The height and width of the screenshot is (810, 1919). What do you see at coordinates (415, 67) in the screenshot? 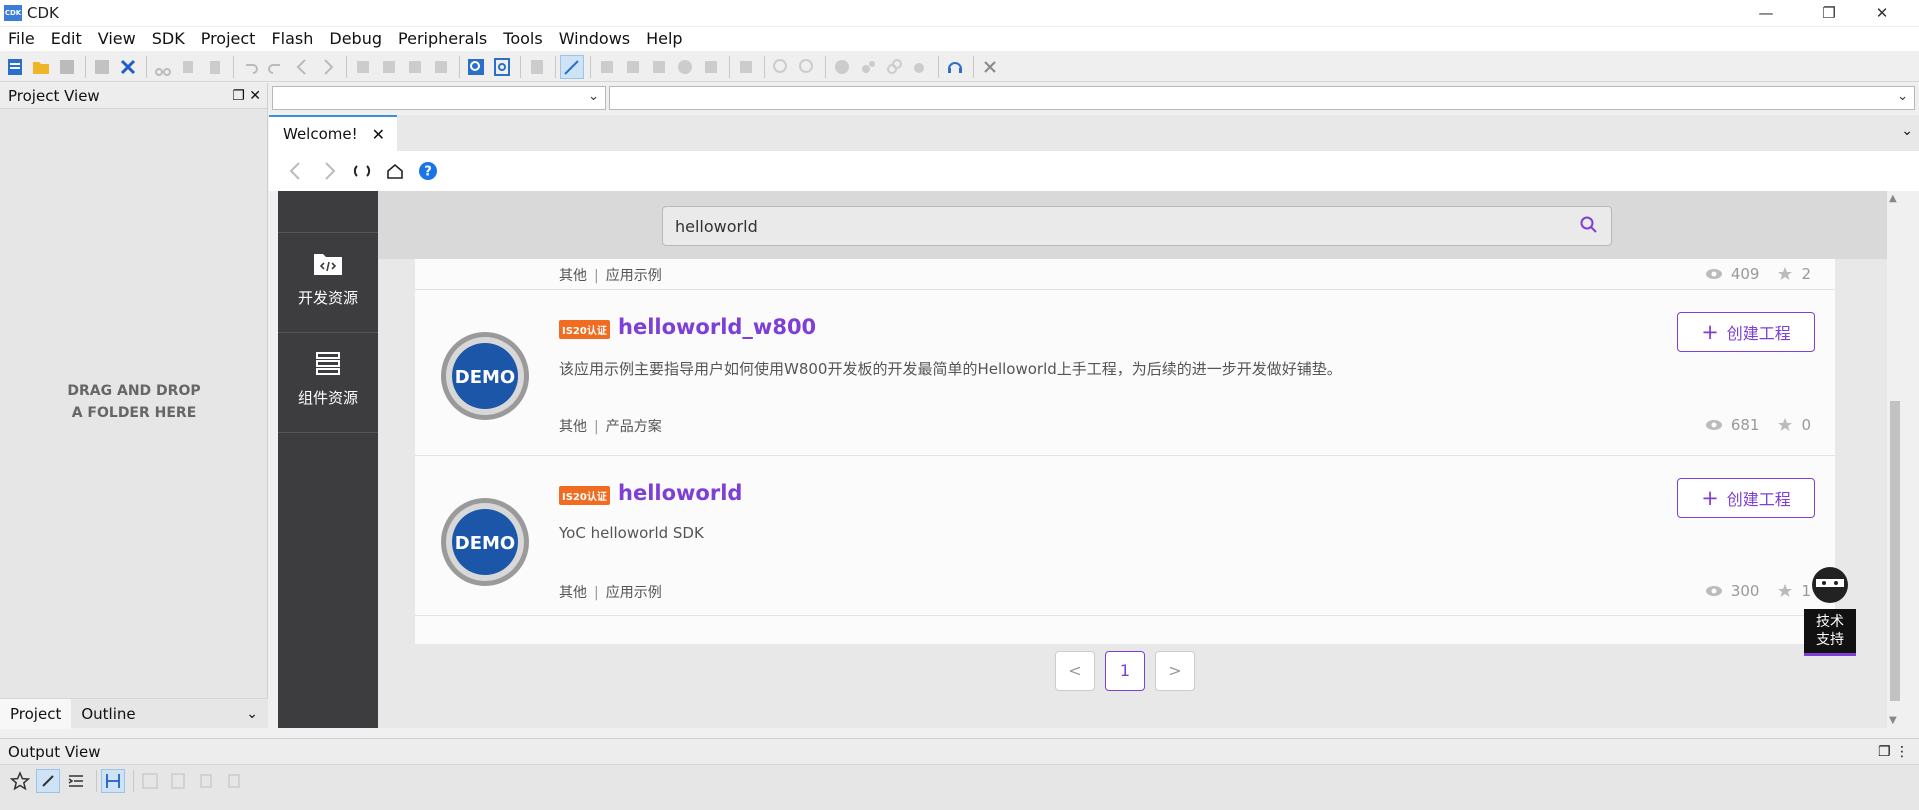
I see `bookmark-next-icon` at bounding box center [415, 67].